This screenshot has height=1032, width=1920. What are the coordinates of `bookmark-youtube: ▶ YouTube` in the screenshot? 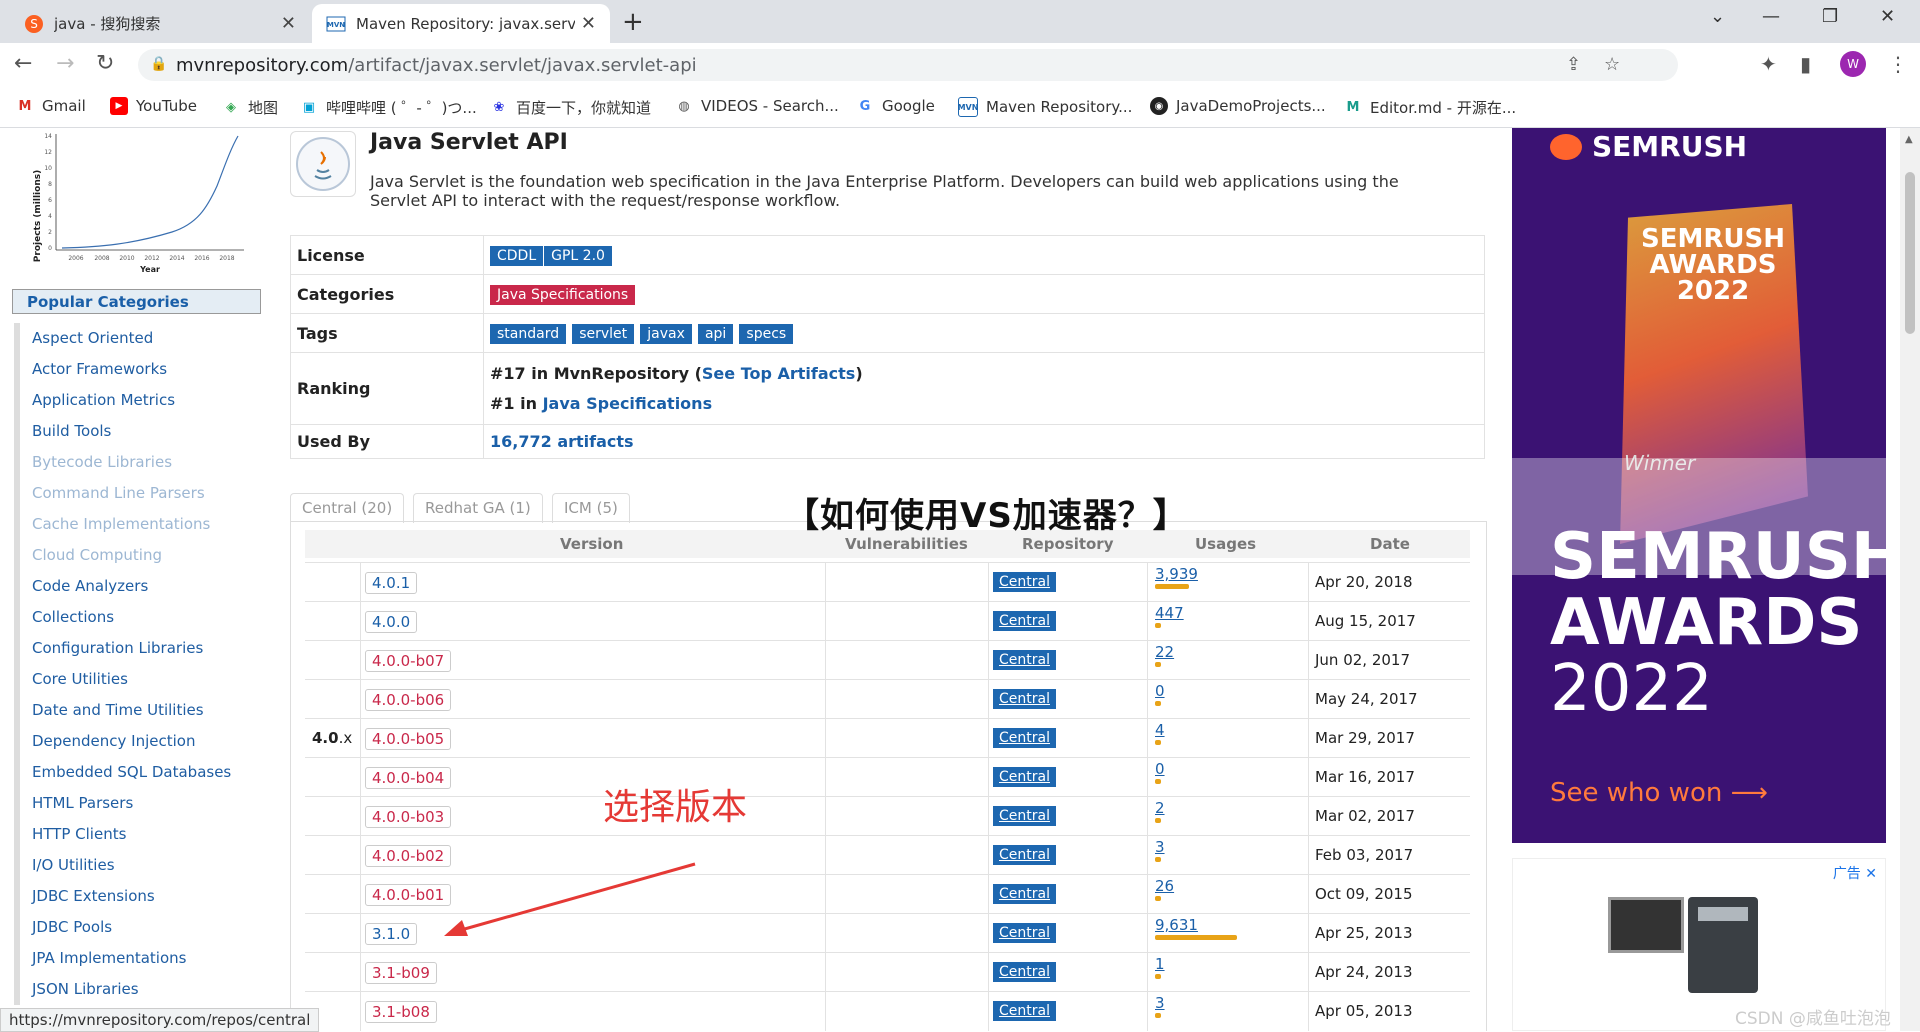 It's located at (153, 106).